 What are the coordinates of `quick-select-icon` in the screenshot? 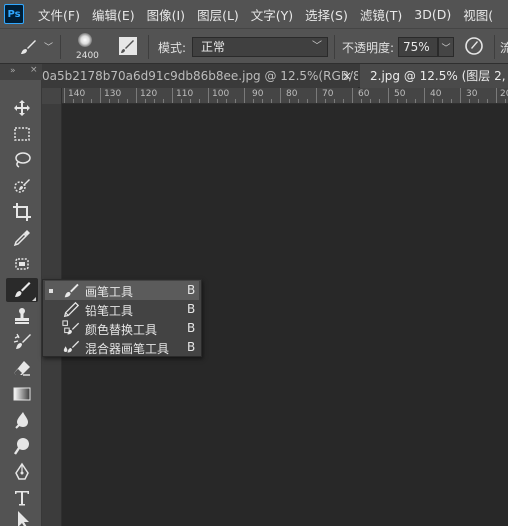 It's located at (22, 186).